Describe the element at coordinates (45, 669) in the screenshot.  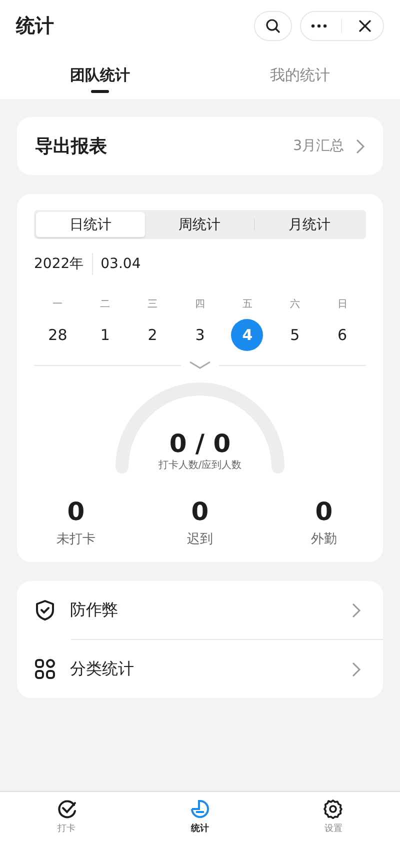
I see `grid-icon` at that location.